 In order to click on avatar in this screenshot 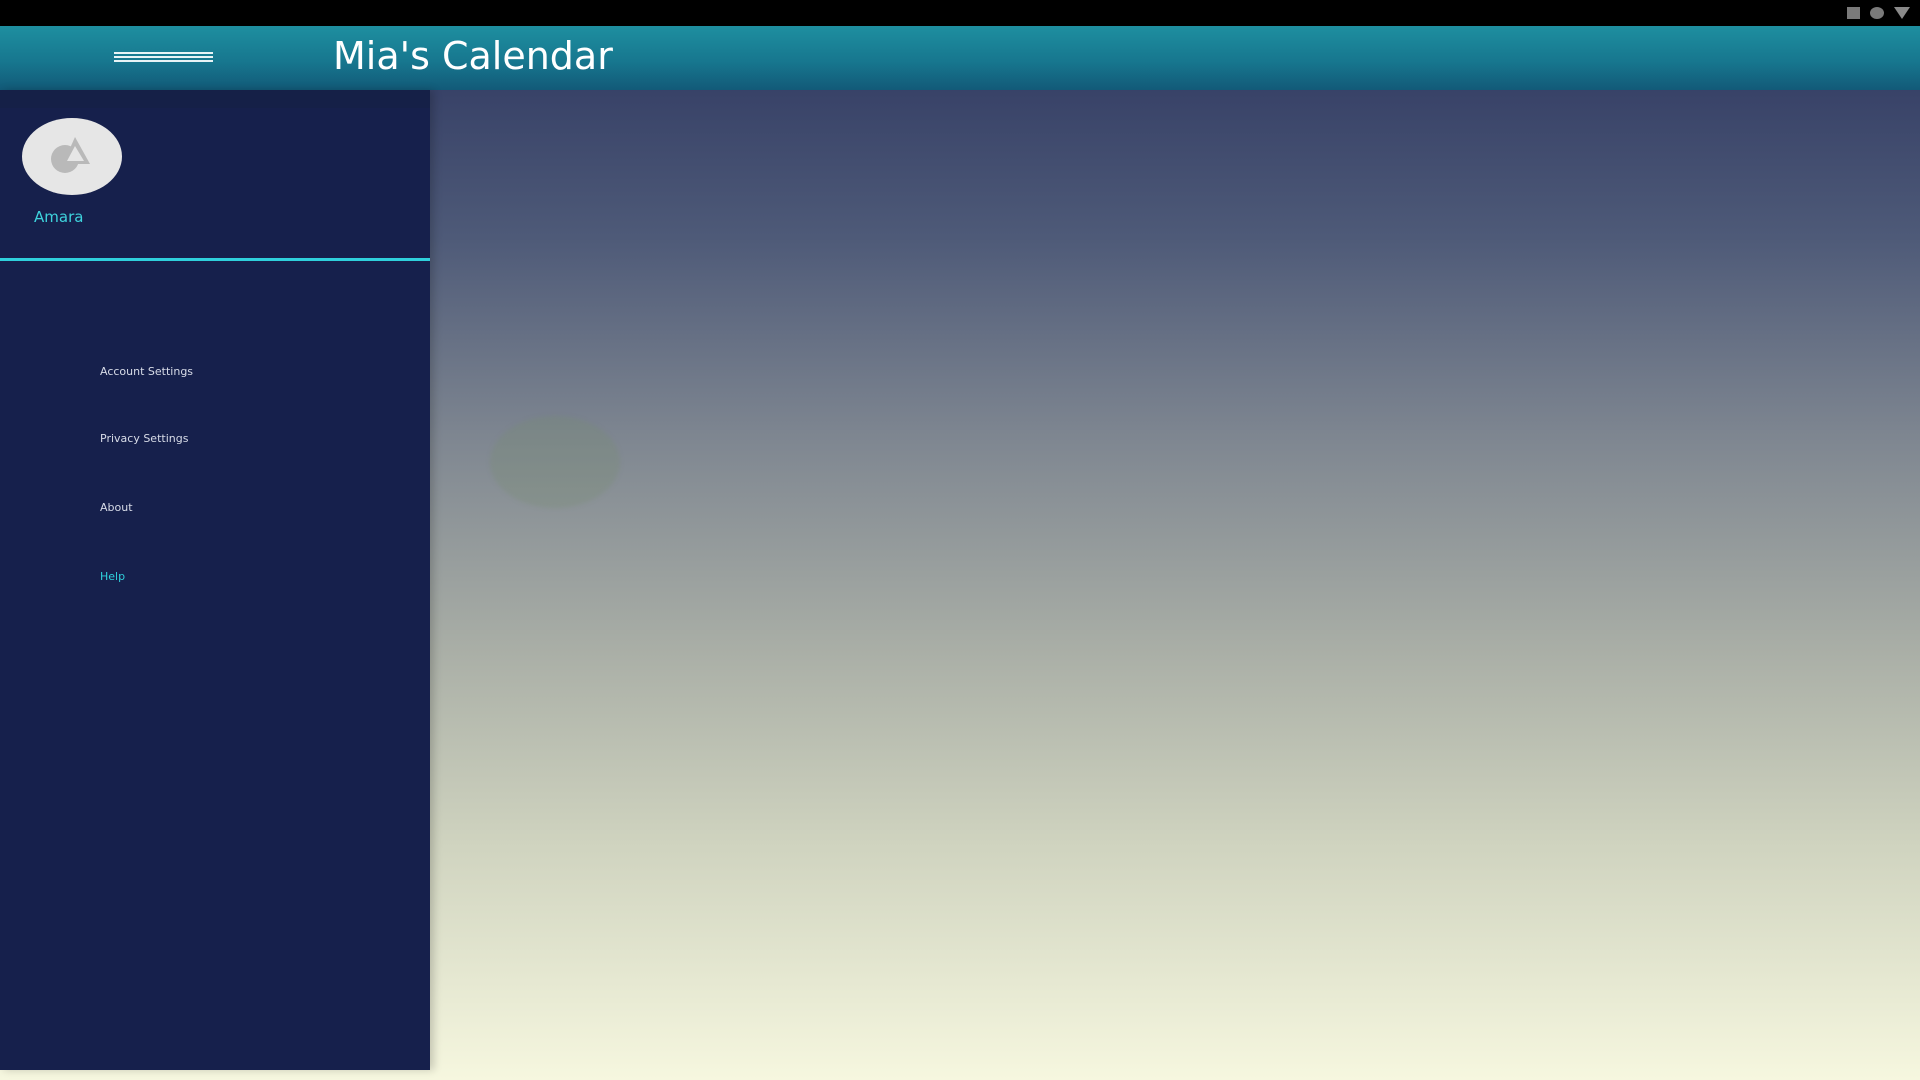, I will do `click(72, 156)`.